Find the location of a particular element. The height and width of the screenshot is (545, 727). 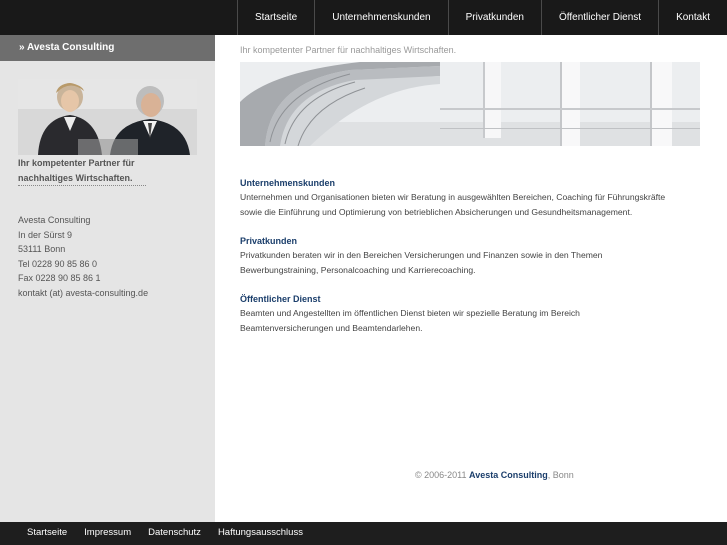

tagline-line-1: Ihr kompetenter Partner für is located at coordinates (76, 163).